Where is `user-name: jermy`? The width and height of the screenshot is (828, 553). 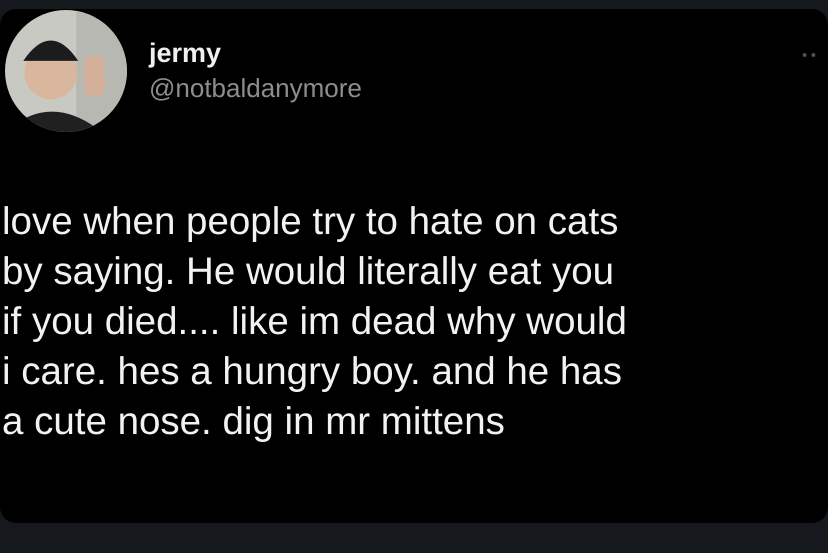 user-name: jermy is located at coordinates (185, 53).